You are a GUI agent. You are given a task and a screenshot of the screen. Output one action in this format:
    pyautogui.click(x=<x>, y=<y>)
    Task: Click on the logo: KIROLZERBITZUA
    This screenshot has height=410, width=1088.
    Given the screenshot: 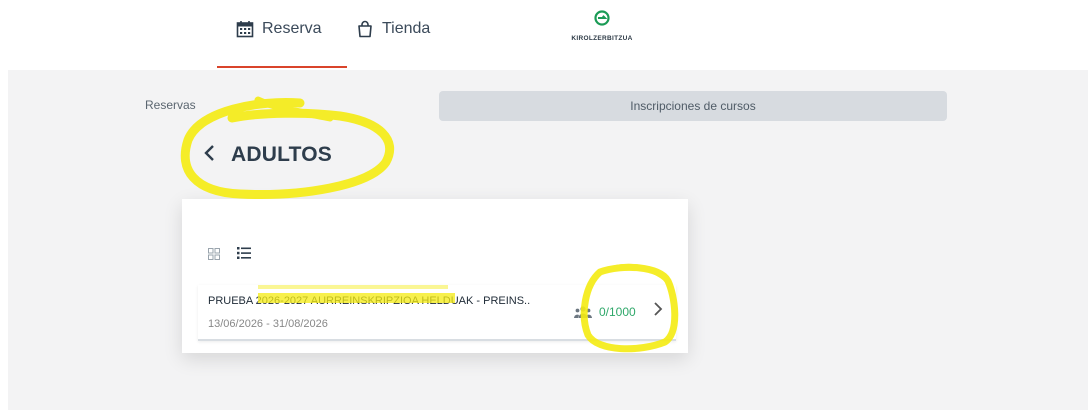 What is the action you would take?
    pyautogui.click(x=602, y=26)
    